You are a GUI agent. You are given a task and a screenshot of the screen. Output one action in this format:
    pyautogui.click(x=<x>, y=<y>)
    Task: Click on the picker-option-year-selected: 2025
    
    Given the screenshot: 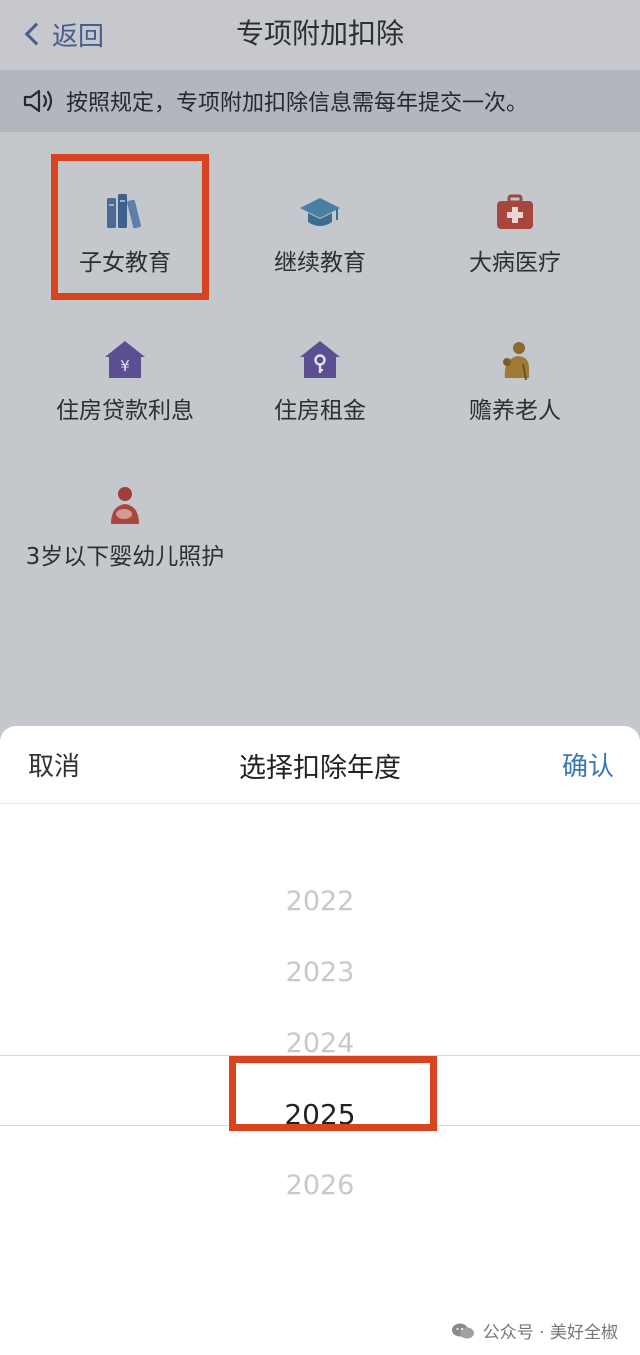 What is the action you would take?
    pyautogui.click(x=320, y=1114)
    